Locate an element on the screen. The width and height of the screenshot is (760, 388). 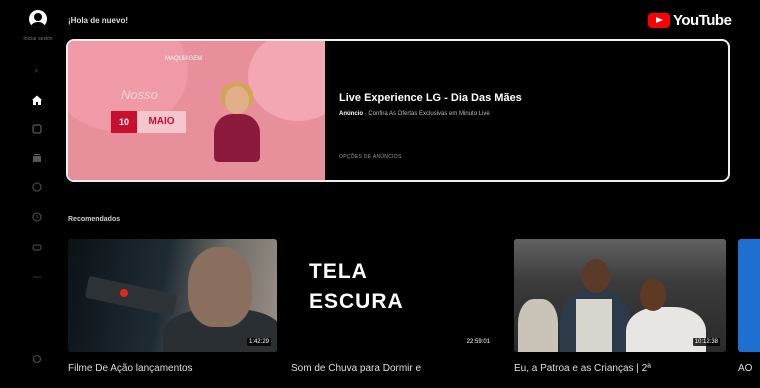
video-duration: 22:59:01 is located at coordinates (478, 342).